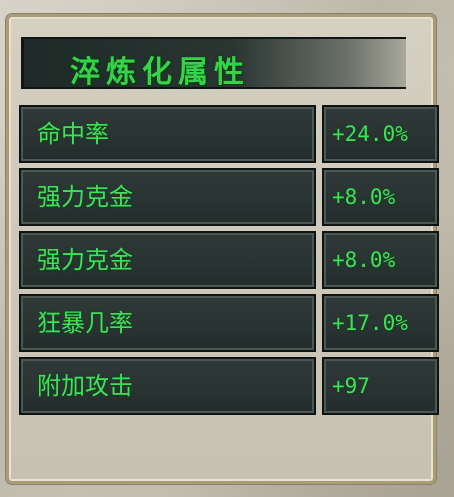 The height and width of the screenshot is (497, 454). I want to click on attribute-row: 狂暴几率 +17.0%, so click(230, 323).